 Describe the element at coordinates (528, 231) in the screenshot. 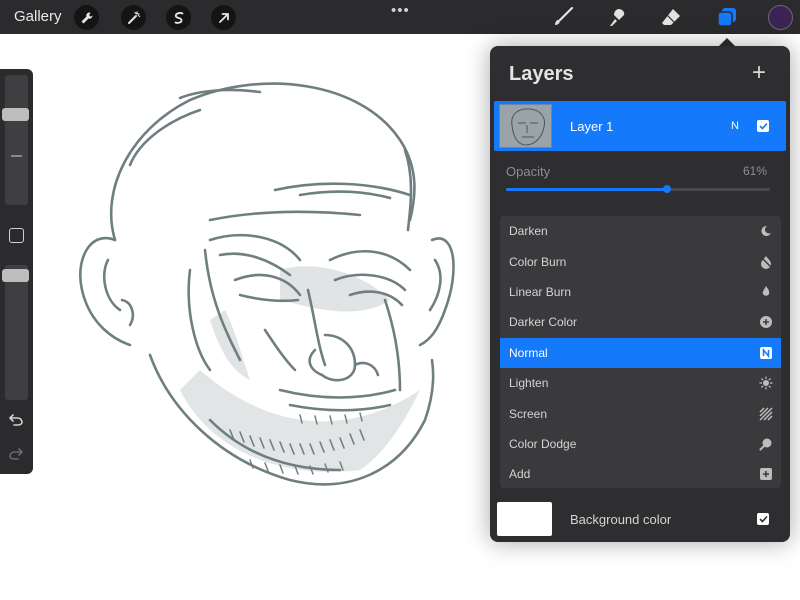

I see `blend-mode-label: Darken` at that location.